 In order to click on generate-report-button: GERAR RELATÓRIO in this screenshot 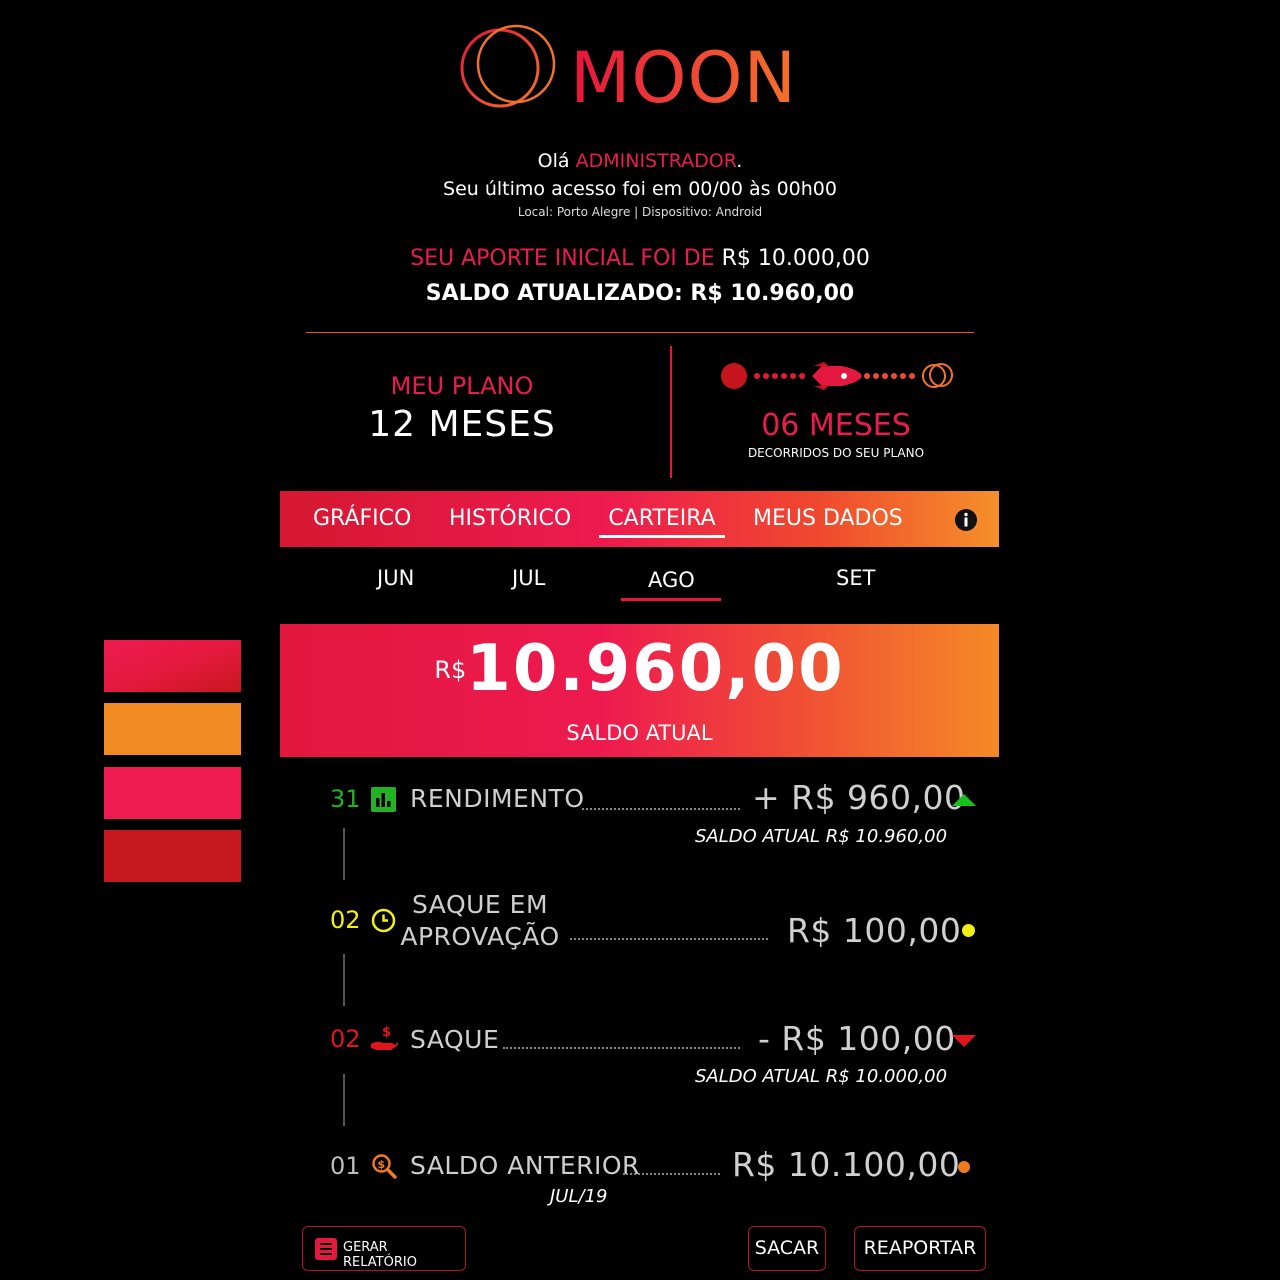, I will do `click(384, 1248)`.